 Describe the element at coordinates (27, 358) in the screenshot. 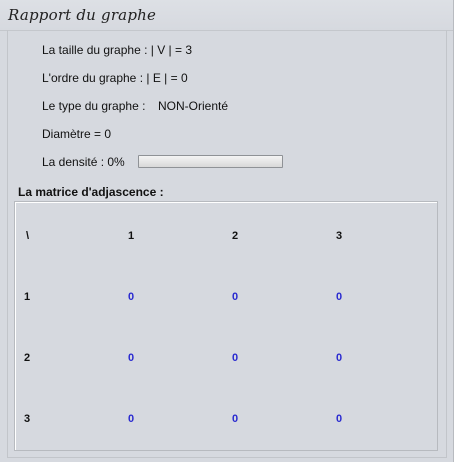

I see `matrix-row-header: 2` at that location.